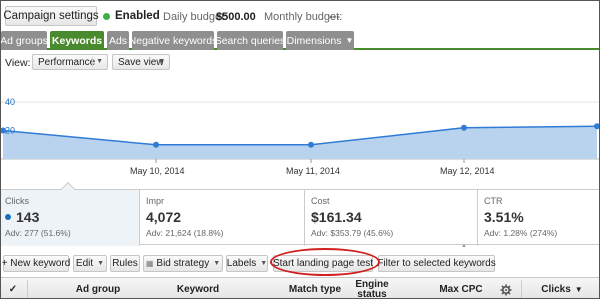 The image size is (600, 299). What do you see at coordinates (223, 218) in the screenshot?
I see `metric-card-impr: Impr 4,072 Adv: 21,624 (18.8%)` at bounding box center [223, 218].